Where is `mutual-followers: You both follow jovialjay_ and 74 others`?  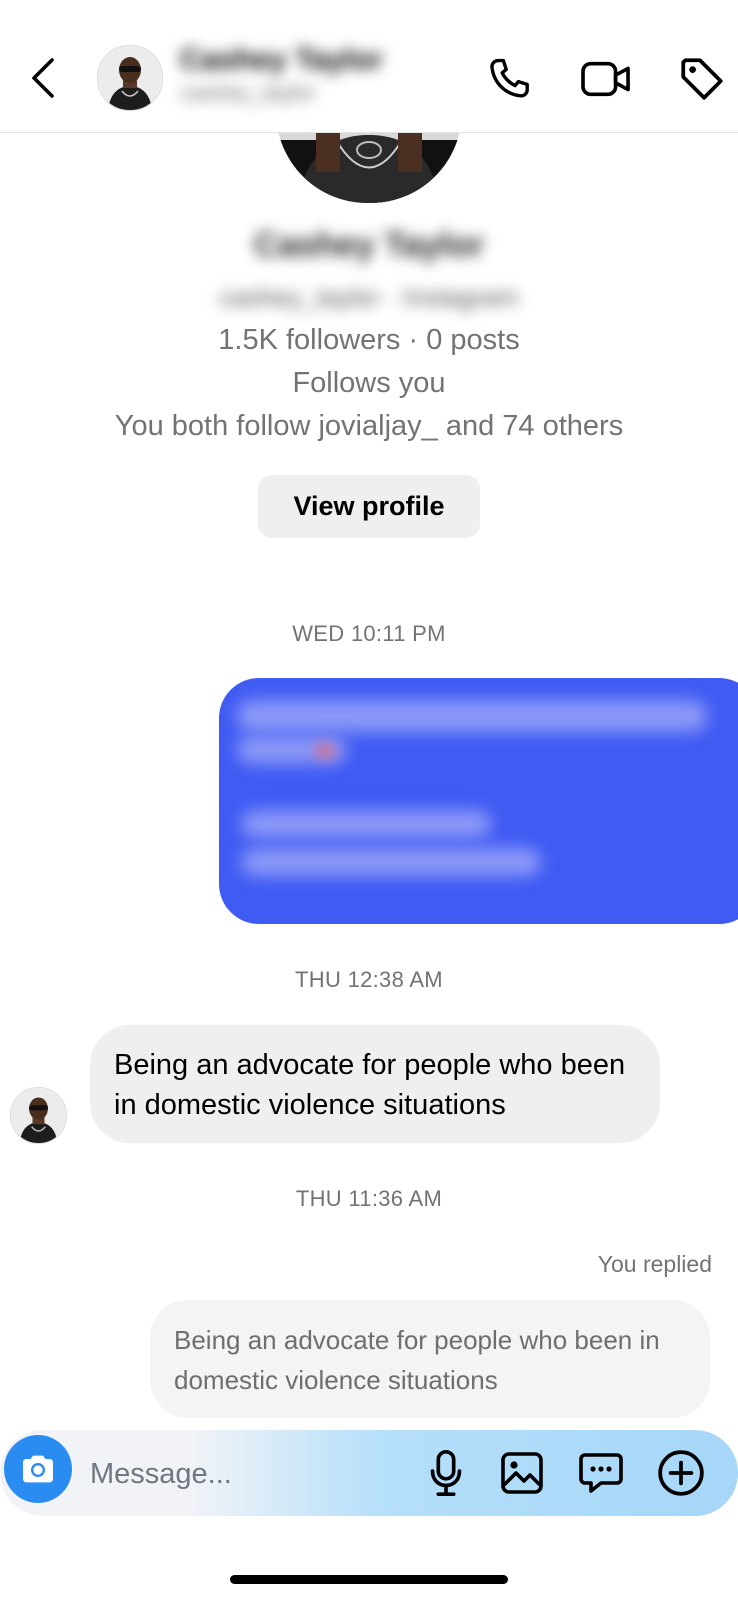
mutual-followers: You both follow jovialjay_ and 74 others is located at coordinates (369, 426).